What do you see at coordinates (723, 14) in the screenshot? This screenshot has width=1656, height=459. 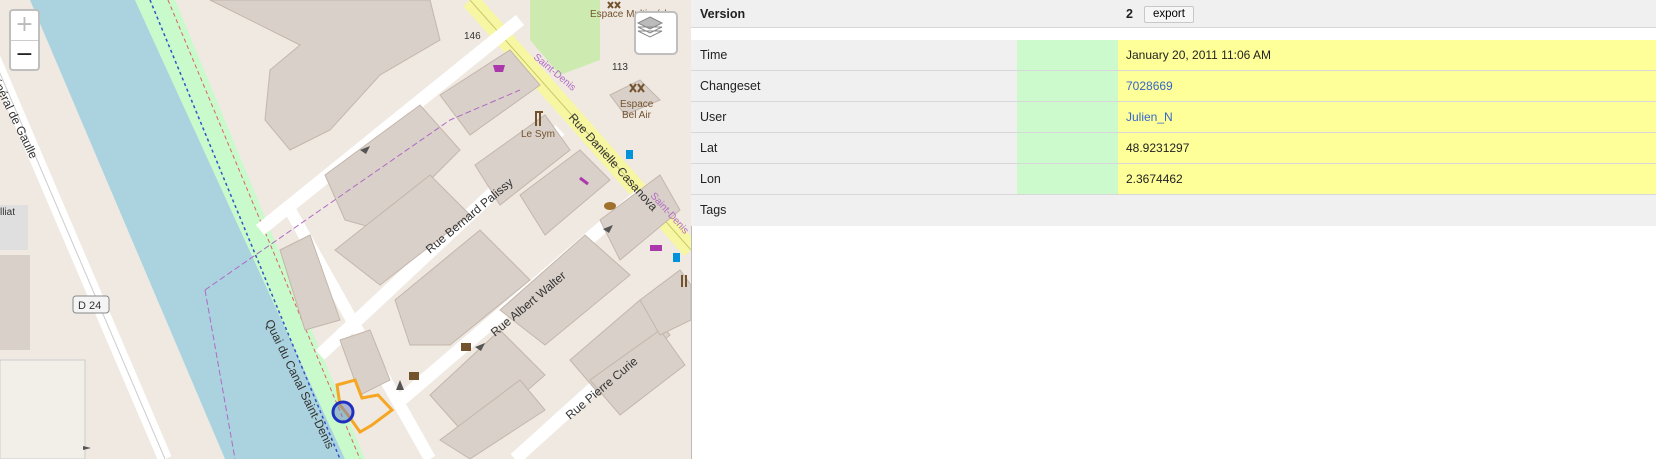 I see `version-label: Version` at bounding box center [723, 14].